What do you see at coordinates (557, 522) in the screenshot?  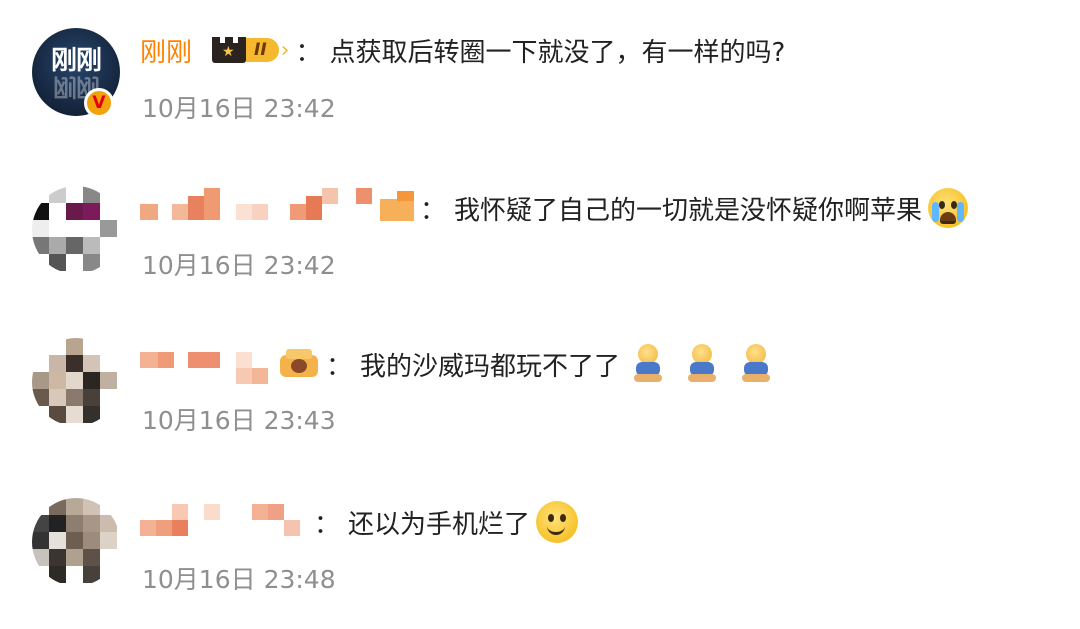 I see `smiling-face-icon` at bounding box center [557, 522].